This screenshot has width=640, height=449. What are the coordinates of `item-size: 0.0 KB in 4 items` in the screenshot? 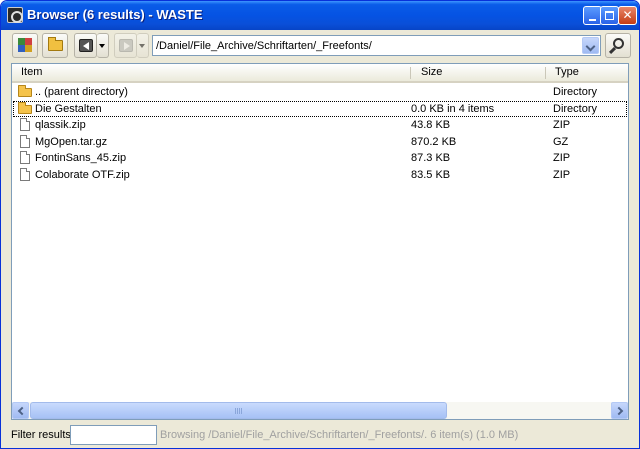 It's located at (453, 109).